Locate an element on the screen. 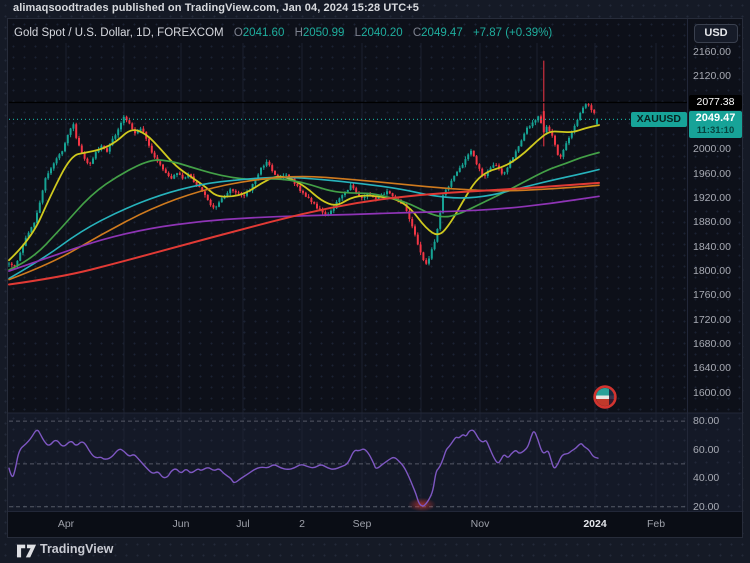  price-axis-label: 2000.00 is located at coordinates (712, 149).